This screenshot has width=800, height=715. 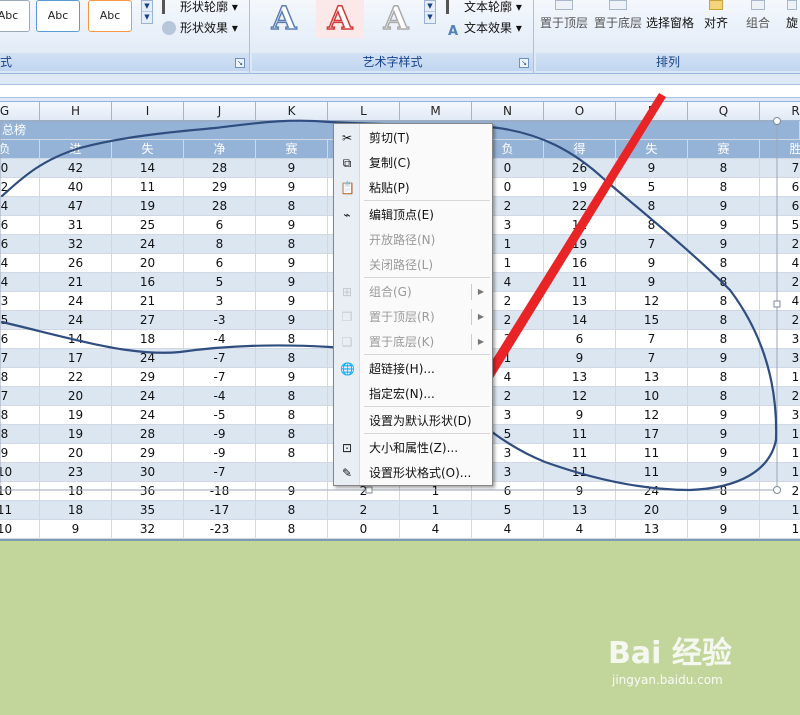 I want to click on table-cell: 12, so click(x=652, y=415).